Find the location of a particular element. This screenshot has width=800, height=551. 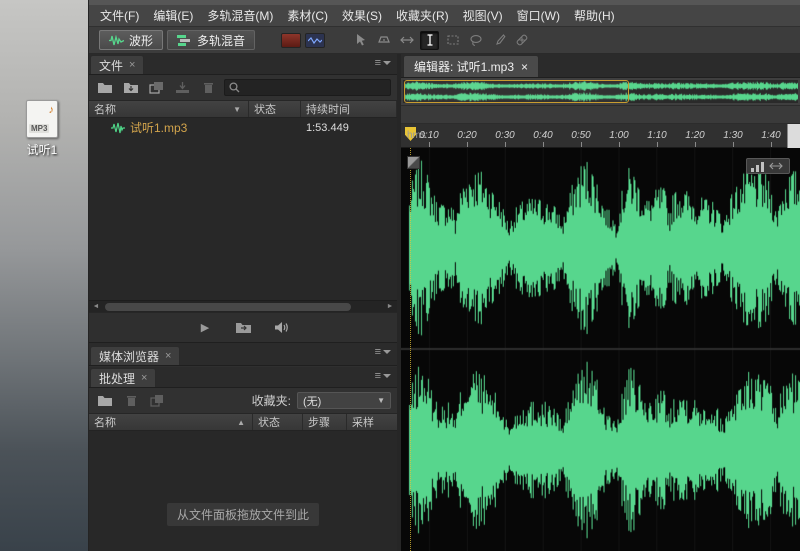

media-browser-tab-close-icon: × is located at coordinates (168, 356).